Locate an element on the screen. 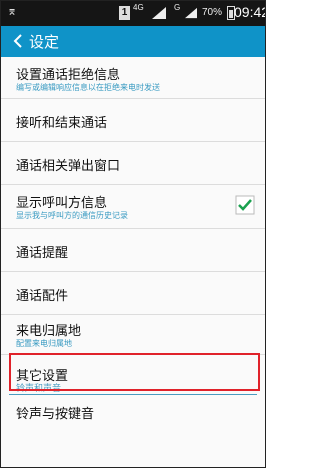 The width and height of the screenshot is (320, 468). setting-title: 来电归属地 is located at coordinates (49, 331).